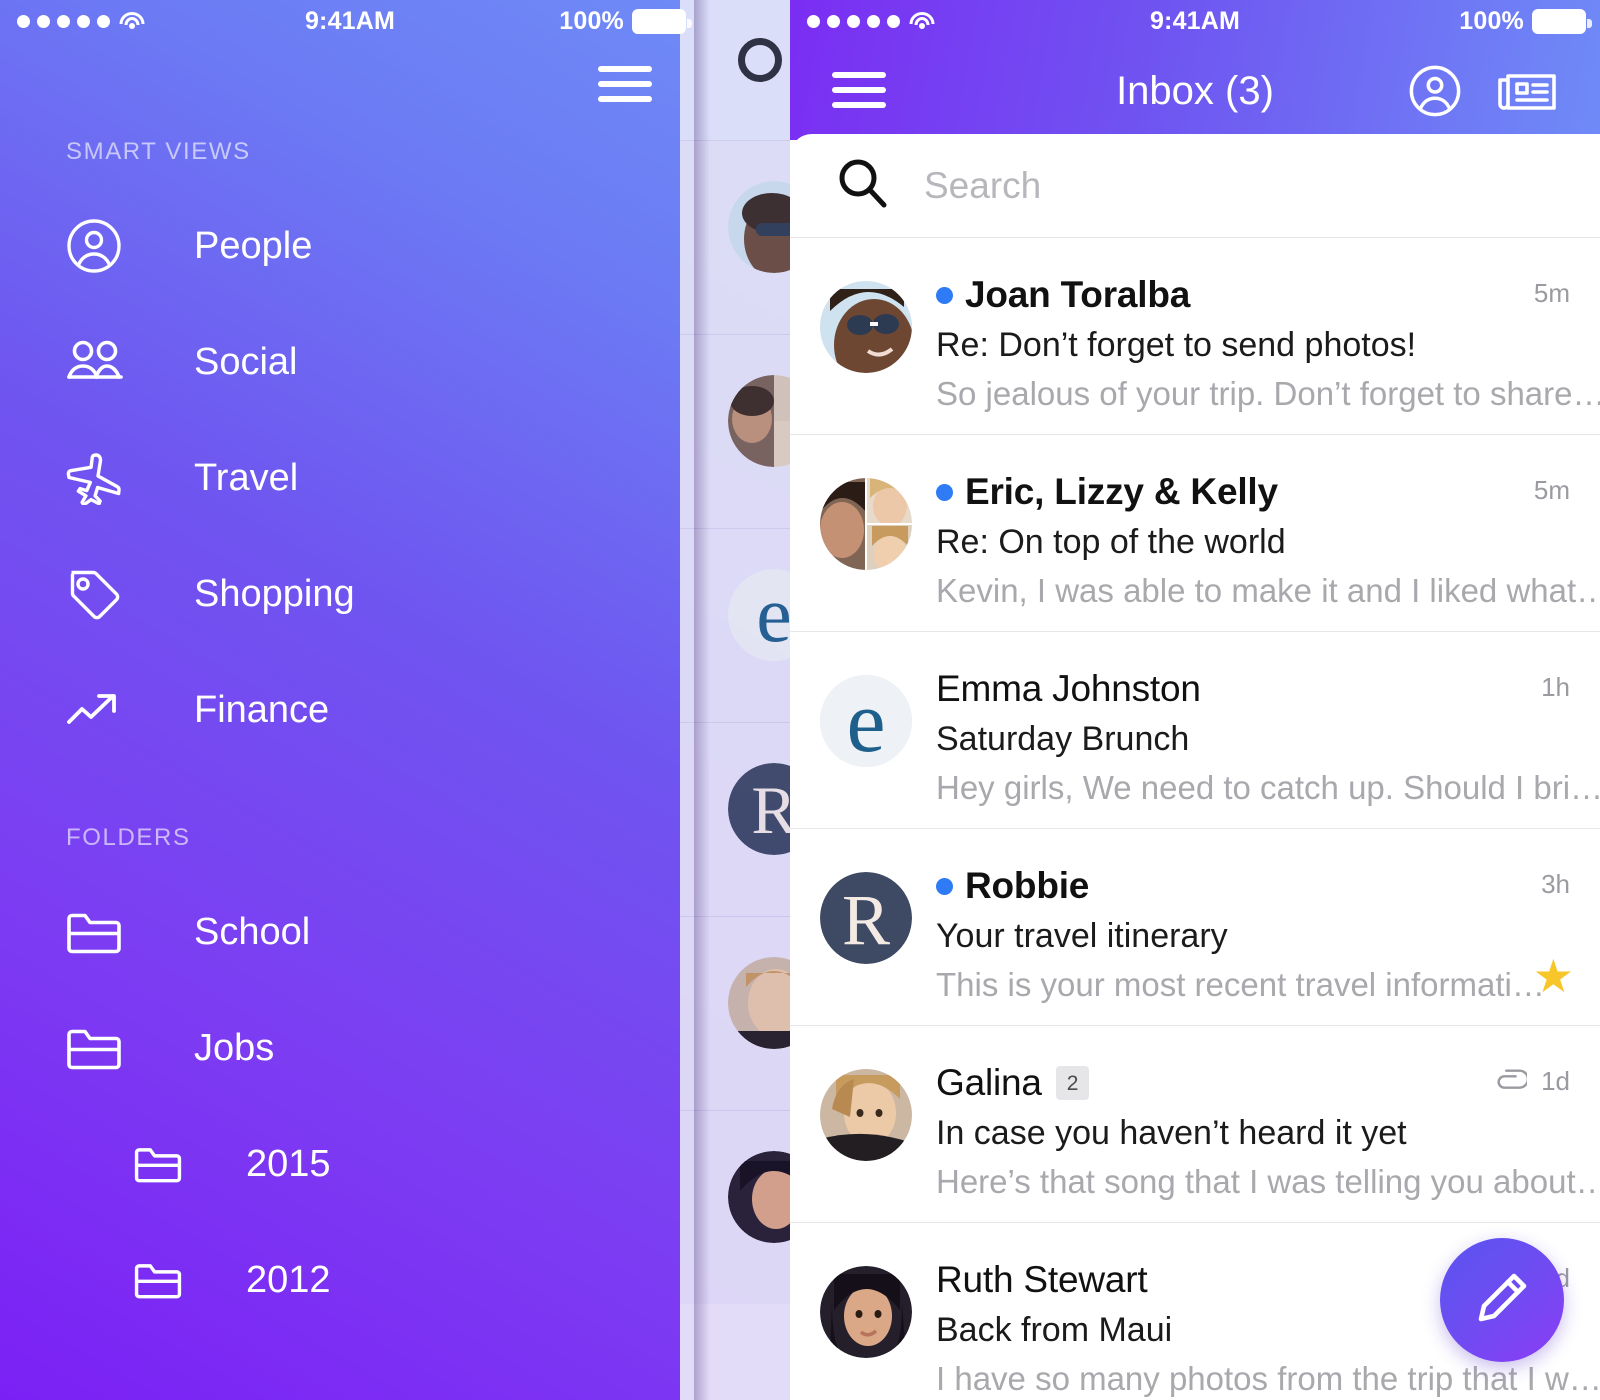 The image size is (1600, 1400). What do you see at coordinates (97, 362) in the screenshot?
I see `people-group-icon` at bounding box center [97, 362].